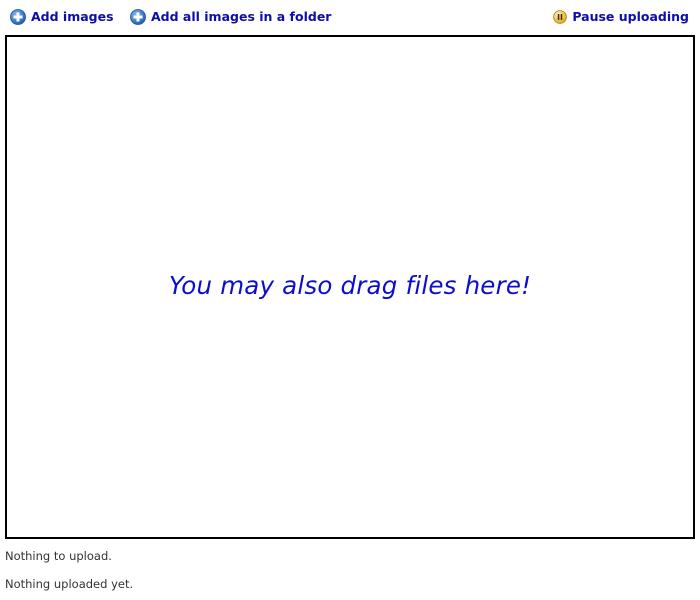 The height and width of the screenshot is (600, 700). Describe the element at coordinates (58, 556) in the screenshot. I see `upload-queue-status: Nothing to upload.` at that location.